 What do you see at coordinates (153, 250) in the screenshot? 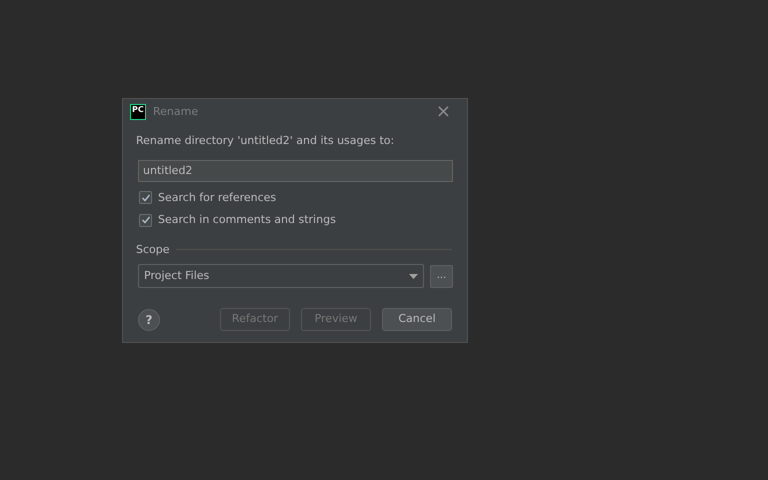
I see `scope-heading: Scope` at bounding box center [153, 250].